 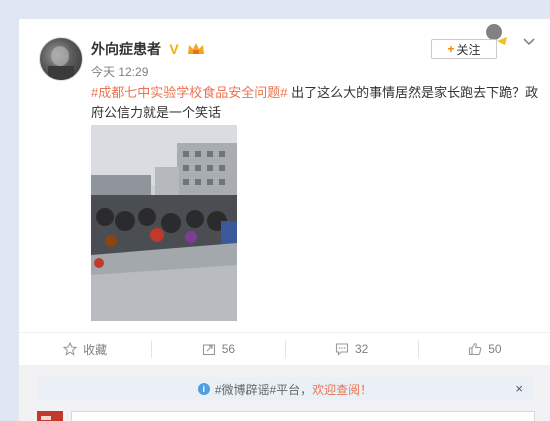 What do you see at coordinates (126, 49) in the screenshot?
I see `username: 外向症患者` at bounding box center [126, 49].